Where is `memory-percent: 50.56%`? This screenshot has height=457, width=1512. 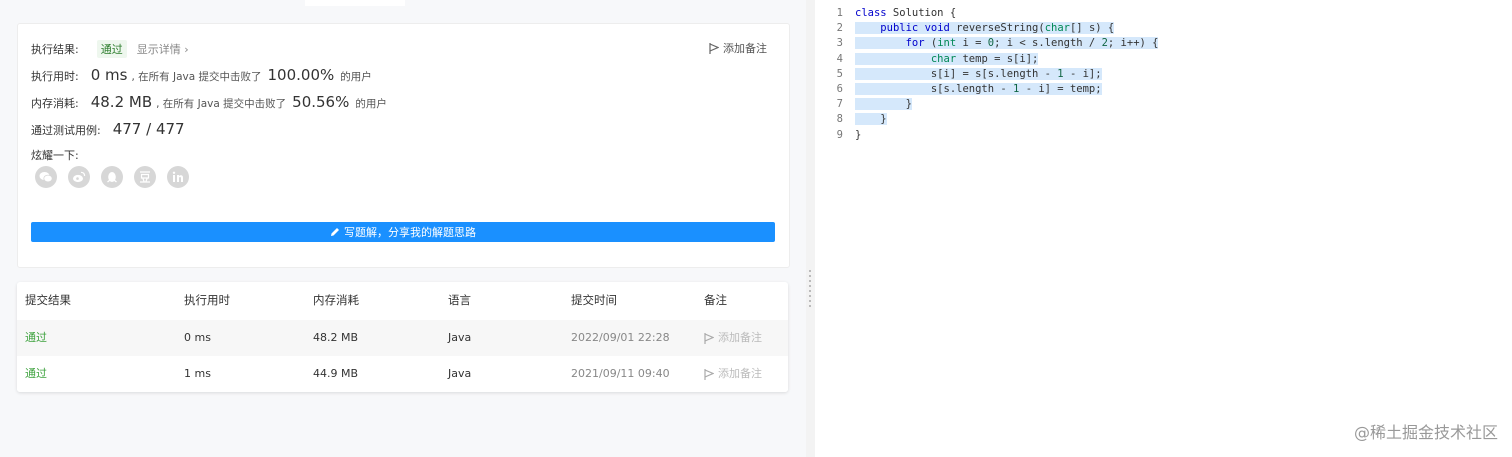 memory-percent: 50.56% is located at coordinates (321, 102).